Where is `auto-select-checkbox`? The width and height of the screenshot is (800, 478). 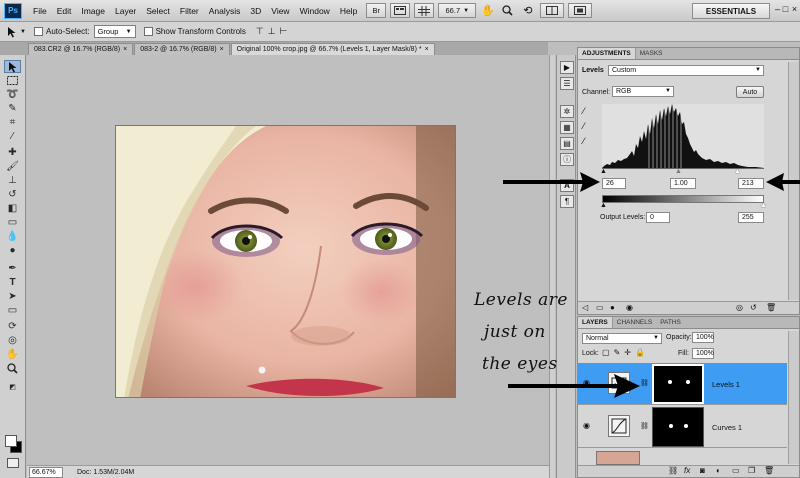
auto-select-checkbox is located at coordinates (38, 31).